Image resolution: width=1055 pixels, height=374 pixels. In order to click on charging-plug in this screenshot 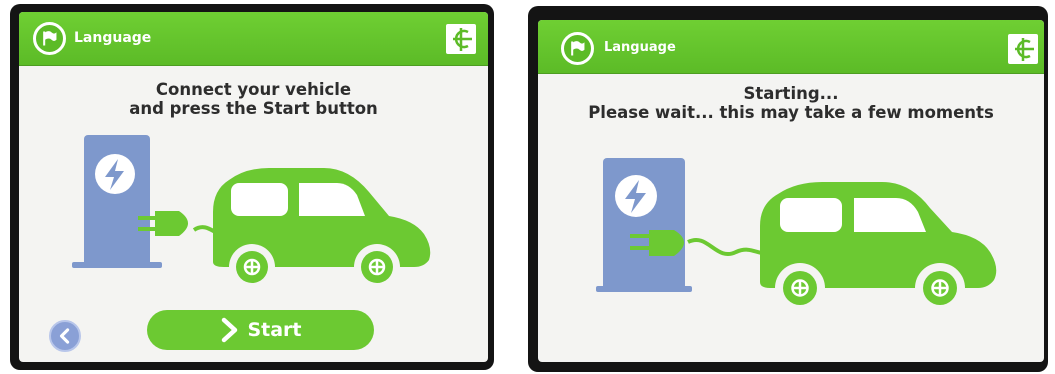, I will do `click(704, 243)`.